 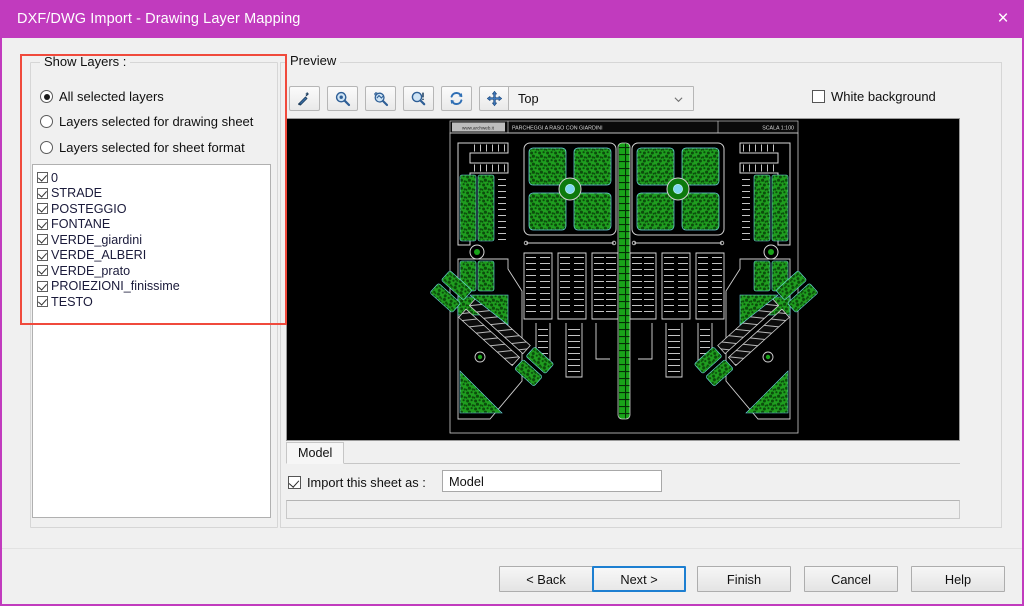 I want to click on pan-icon, so click(x=494, y=98).